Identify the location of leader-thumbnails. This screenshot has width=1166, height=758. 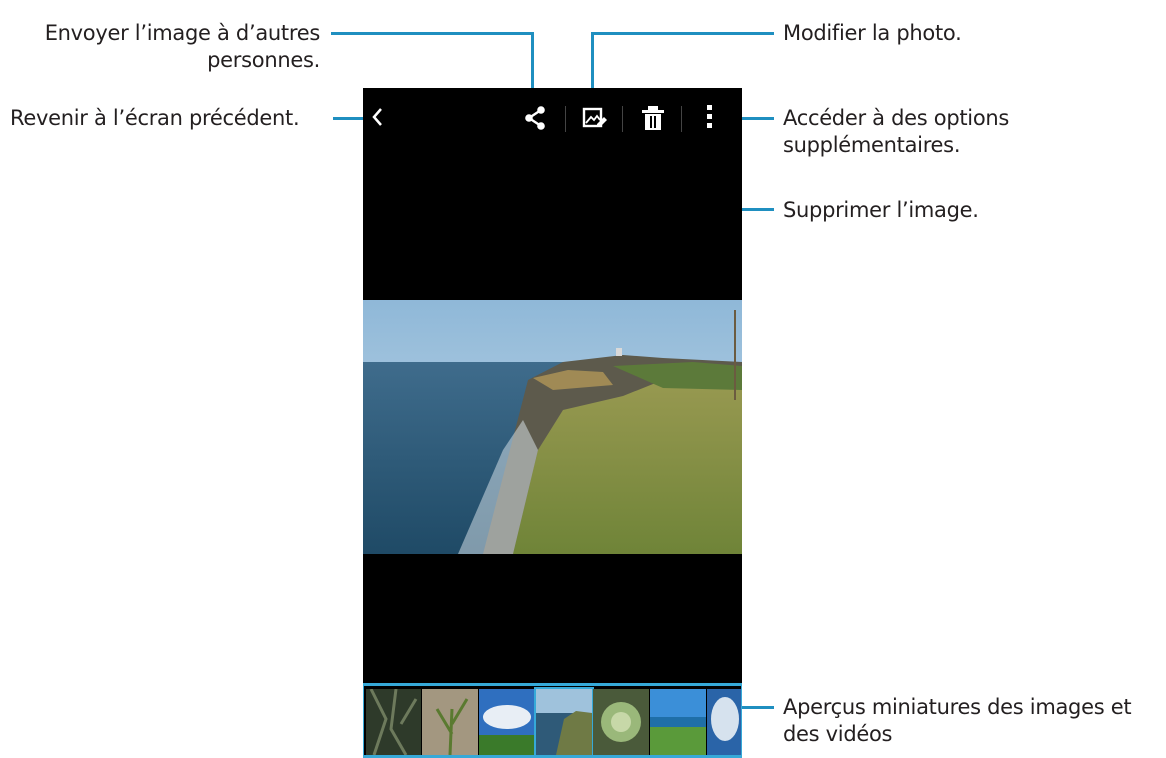
(758, 707).